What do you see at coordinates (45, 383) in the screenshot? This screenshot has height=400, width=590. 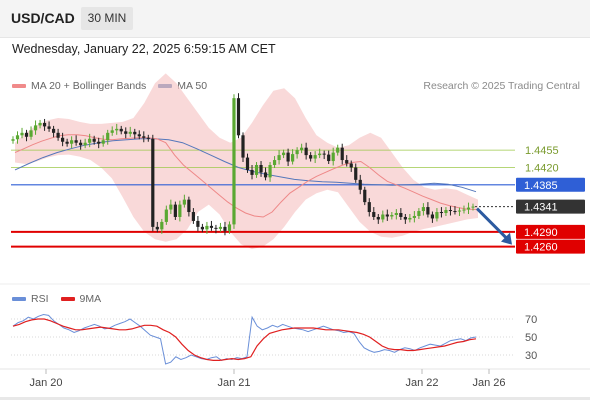 I see `x-tick-label: Jan 20` at bounding box center [45, 383].